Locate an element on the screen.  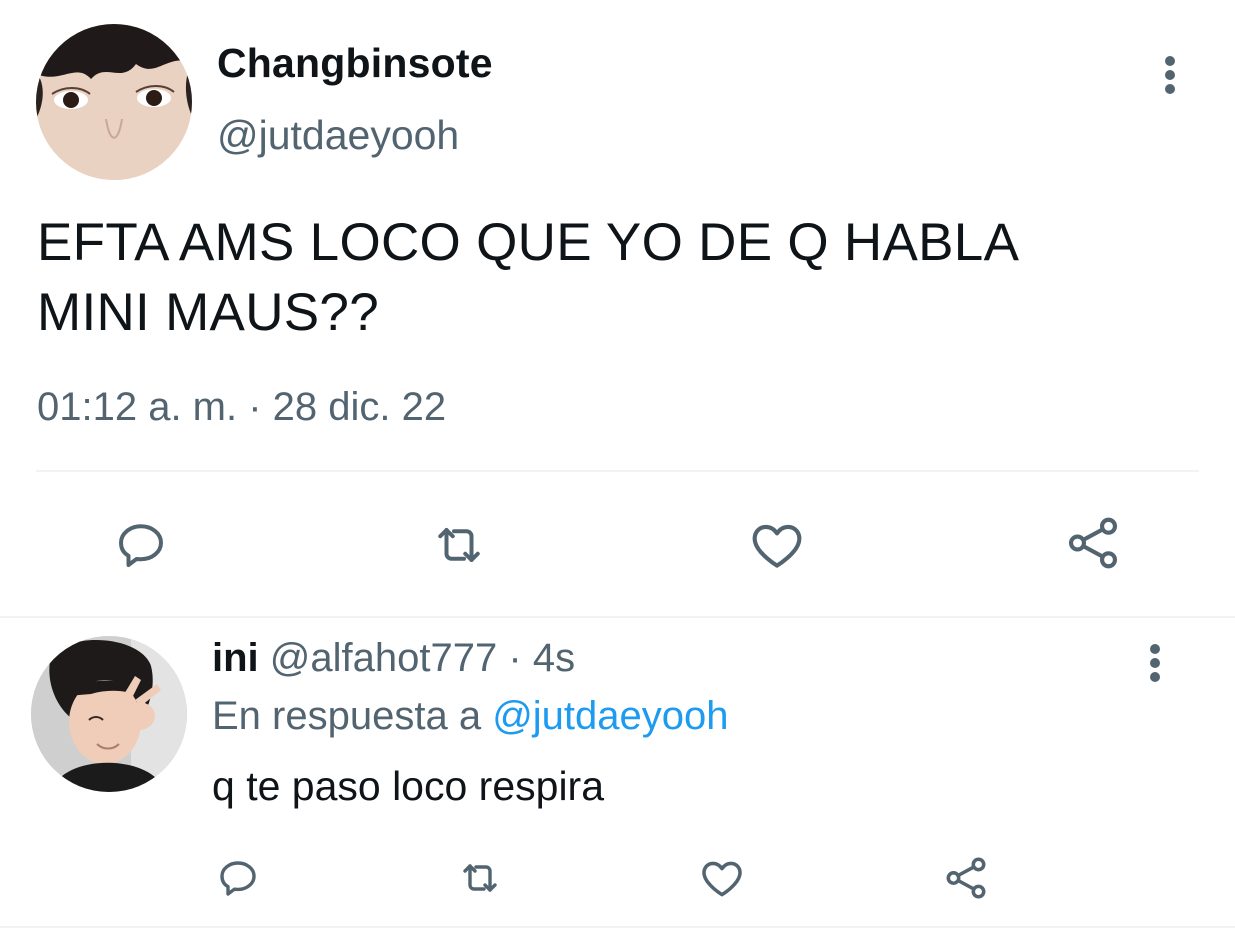
author-avatar is located at coordinates (114, 102).